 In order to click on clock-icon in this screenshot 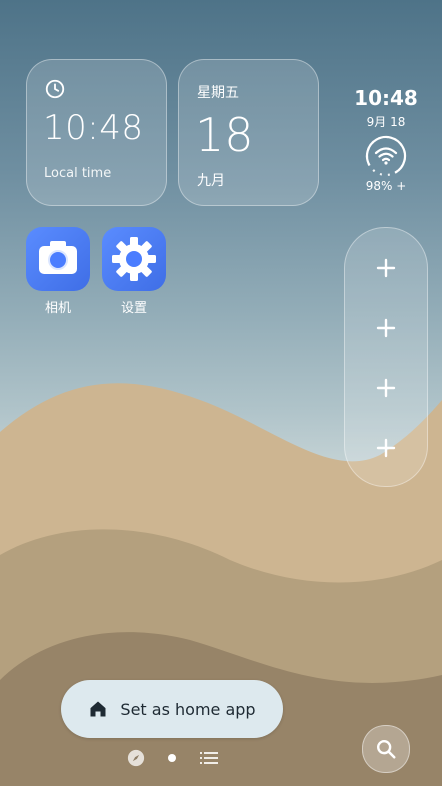, I will do `click(55, 89)`.